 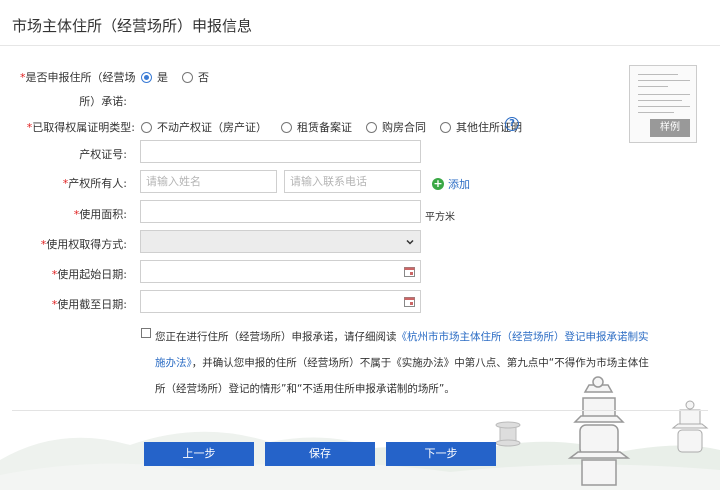 What do you see at coordinates (360, 45) in the screenshot?
I see `title-divider` at bounding box center [360, 45].